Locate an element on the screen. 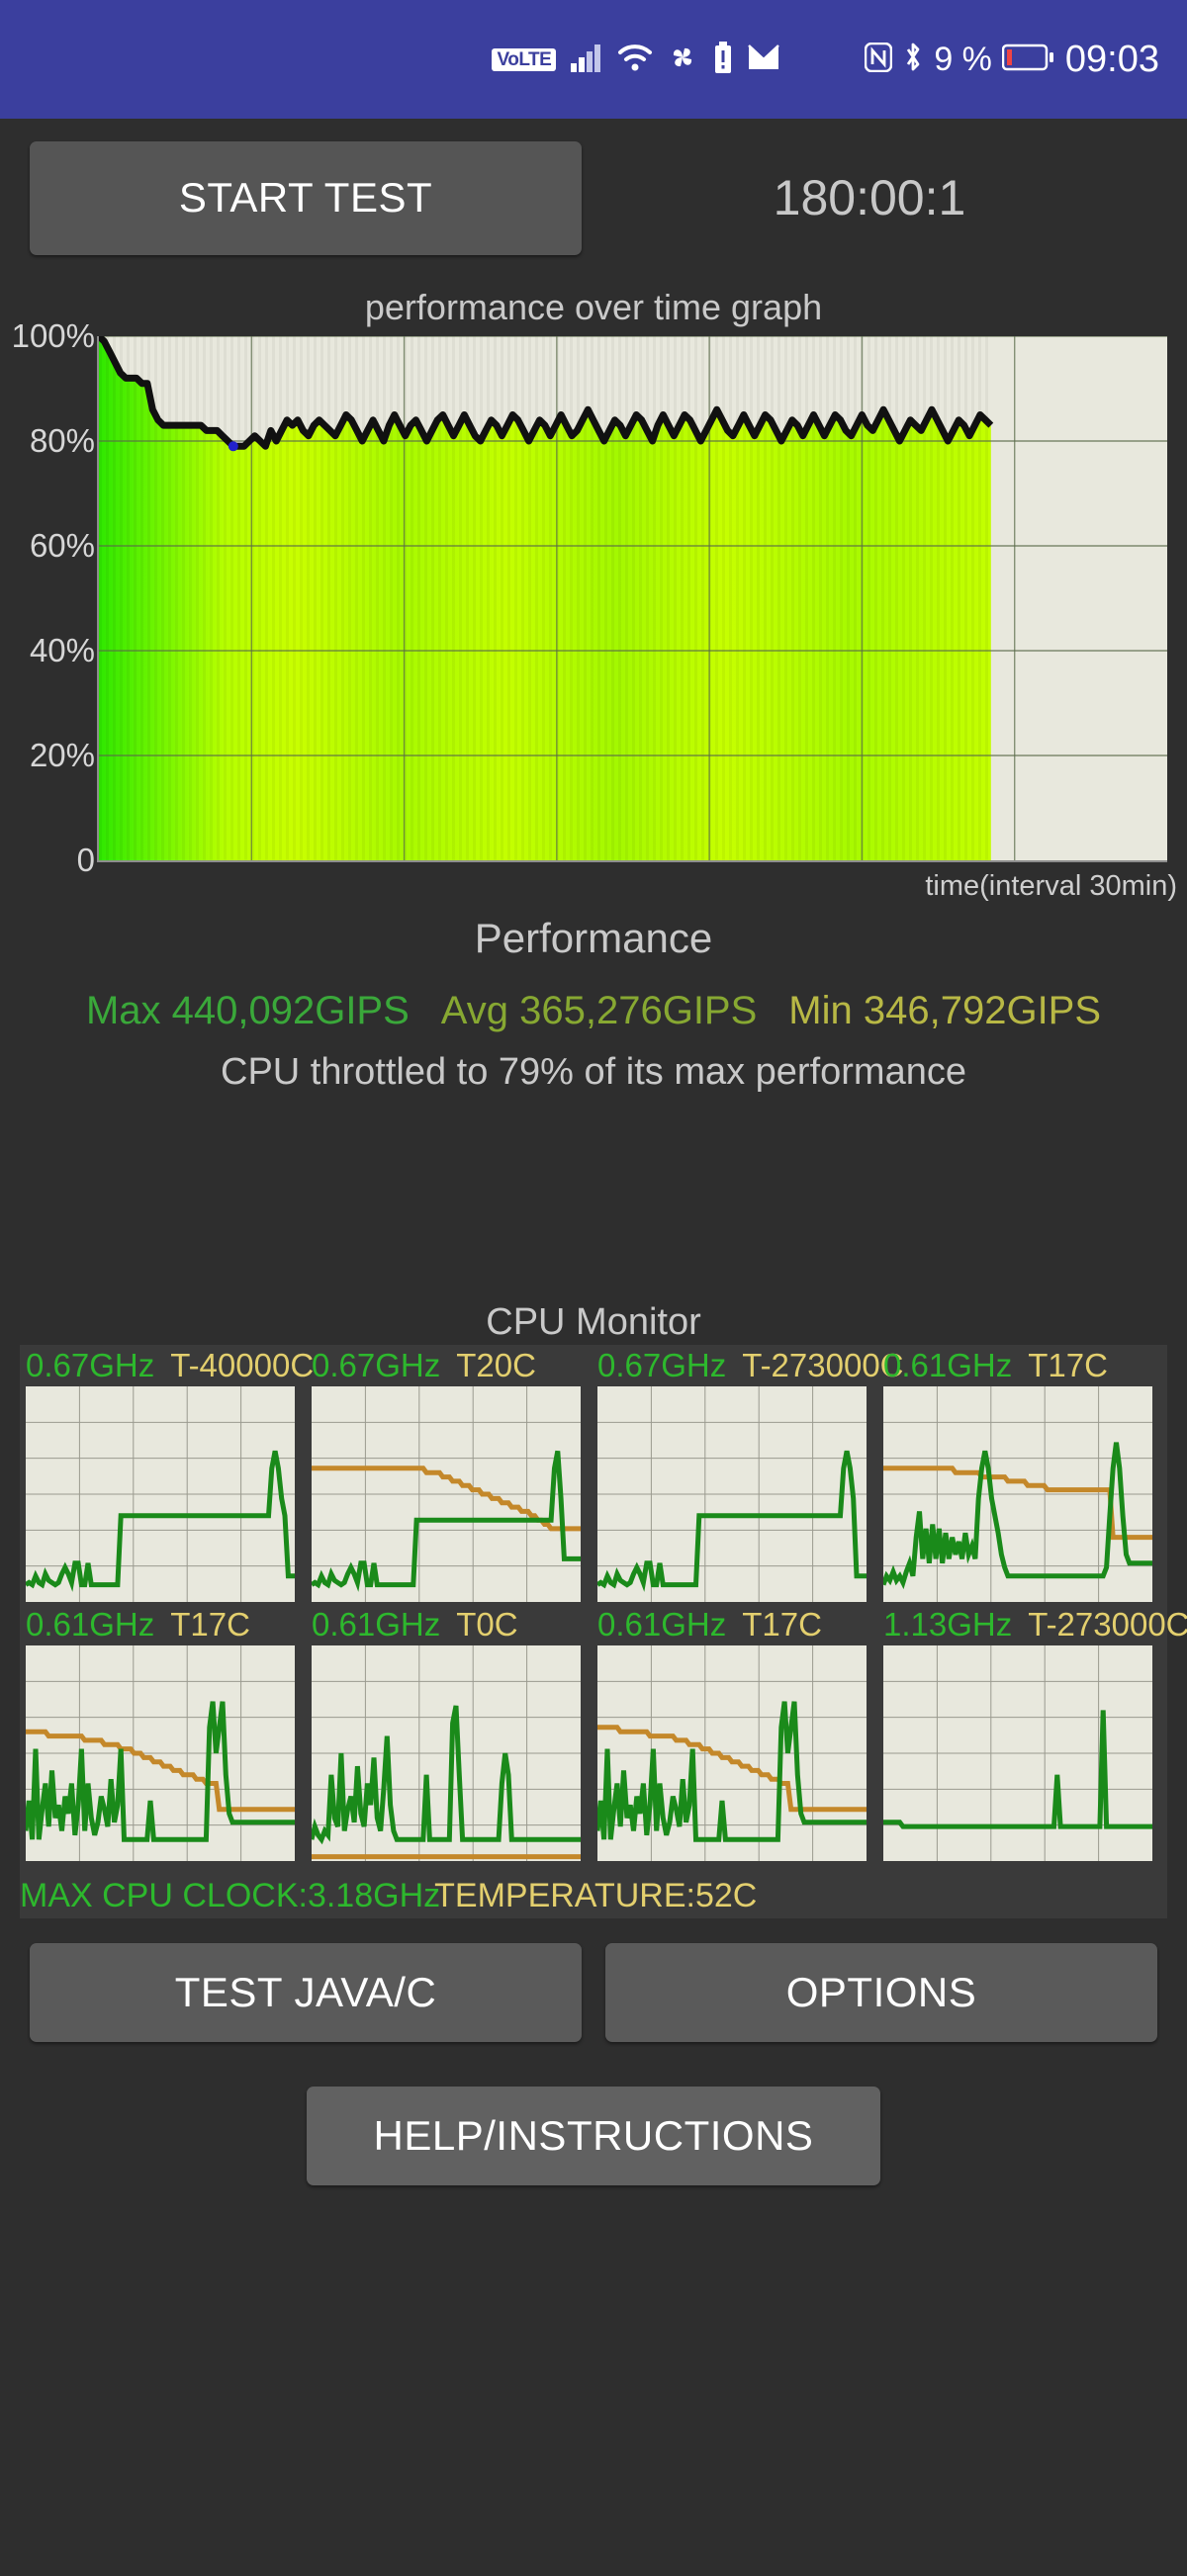 The image size is (1187, 2576). status-bar: VoLTE 9 % 09:03 is located at coordinates (593, 59).